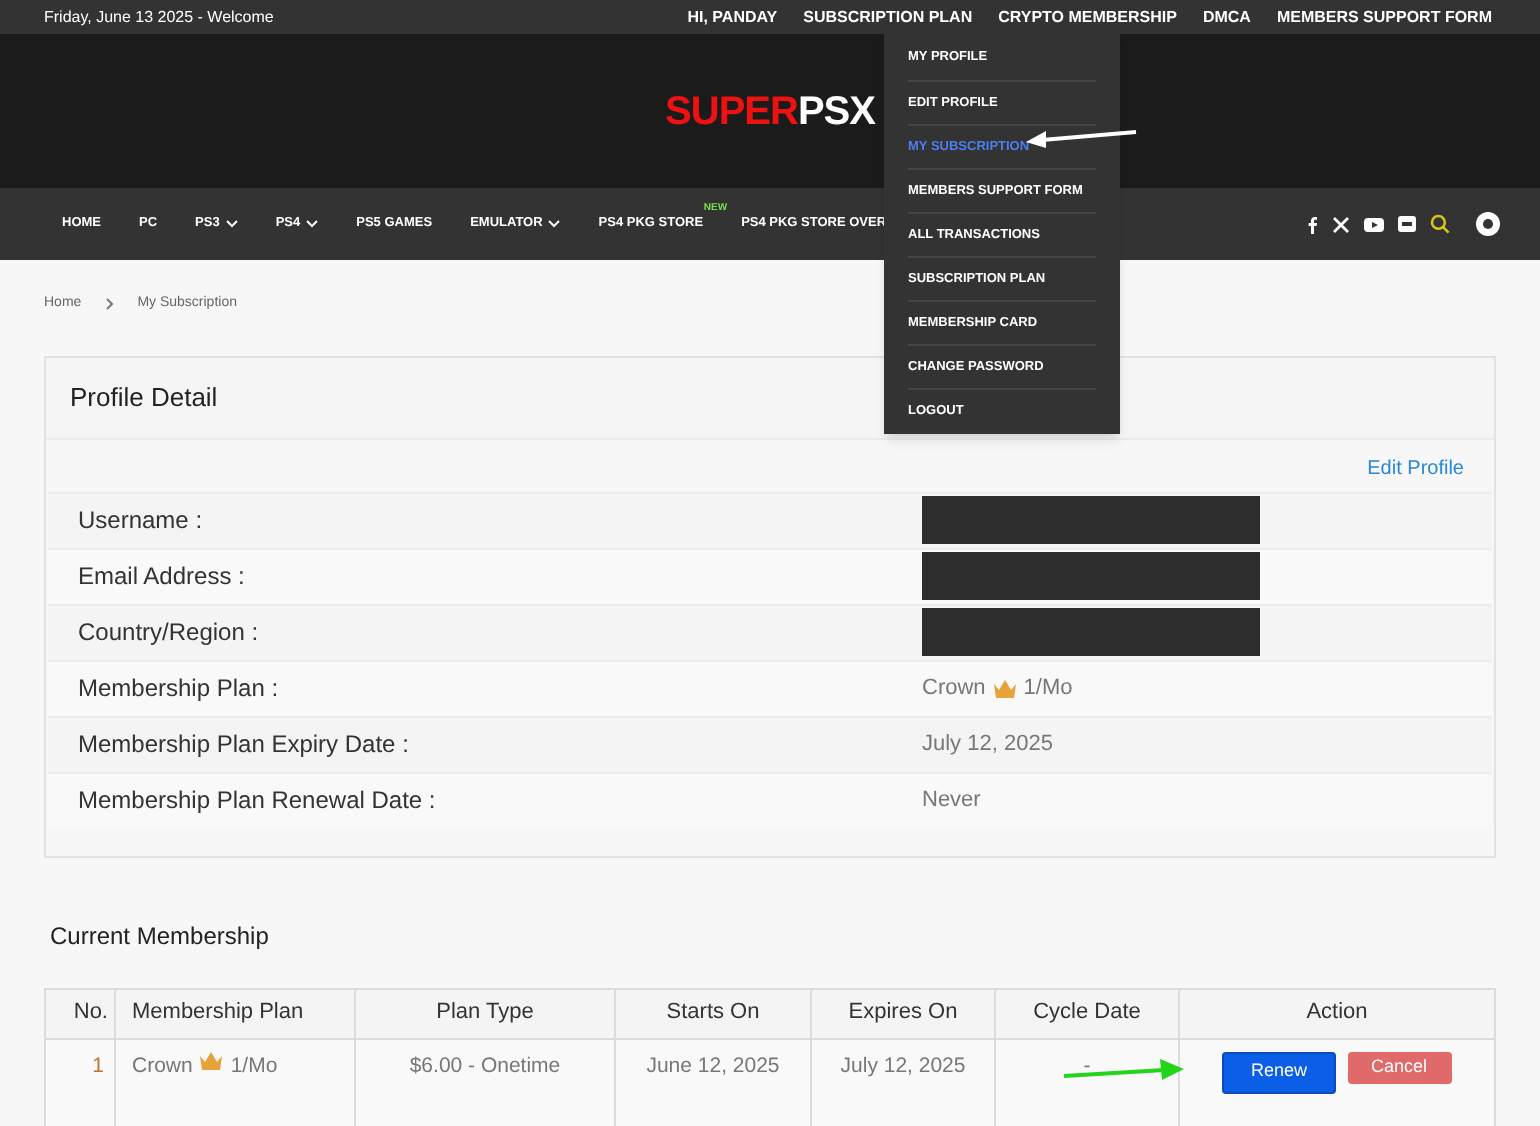 This screenshot has height=1126, width=1540. Describe the element at coordinates (1407, 224) in the screenshot. I see `chat-icon` at that location.